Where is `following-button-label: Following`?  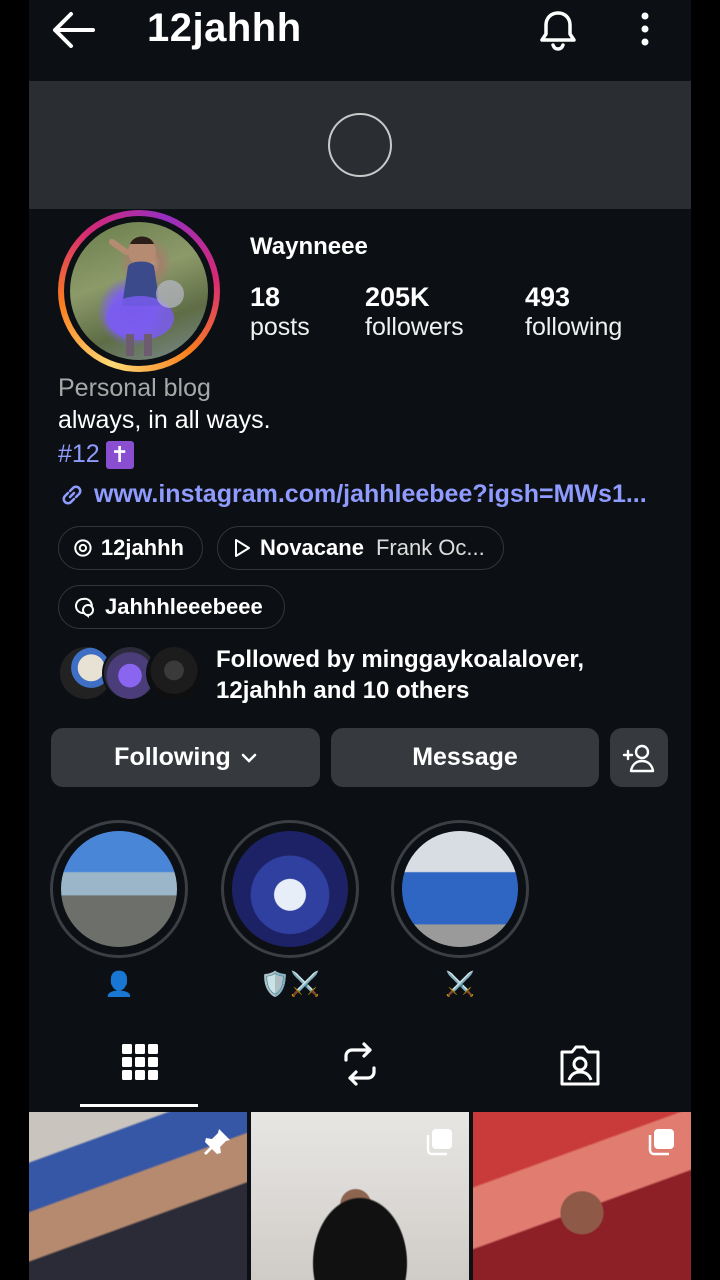 following-button-label: Following is located at coordinates (172, 757).